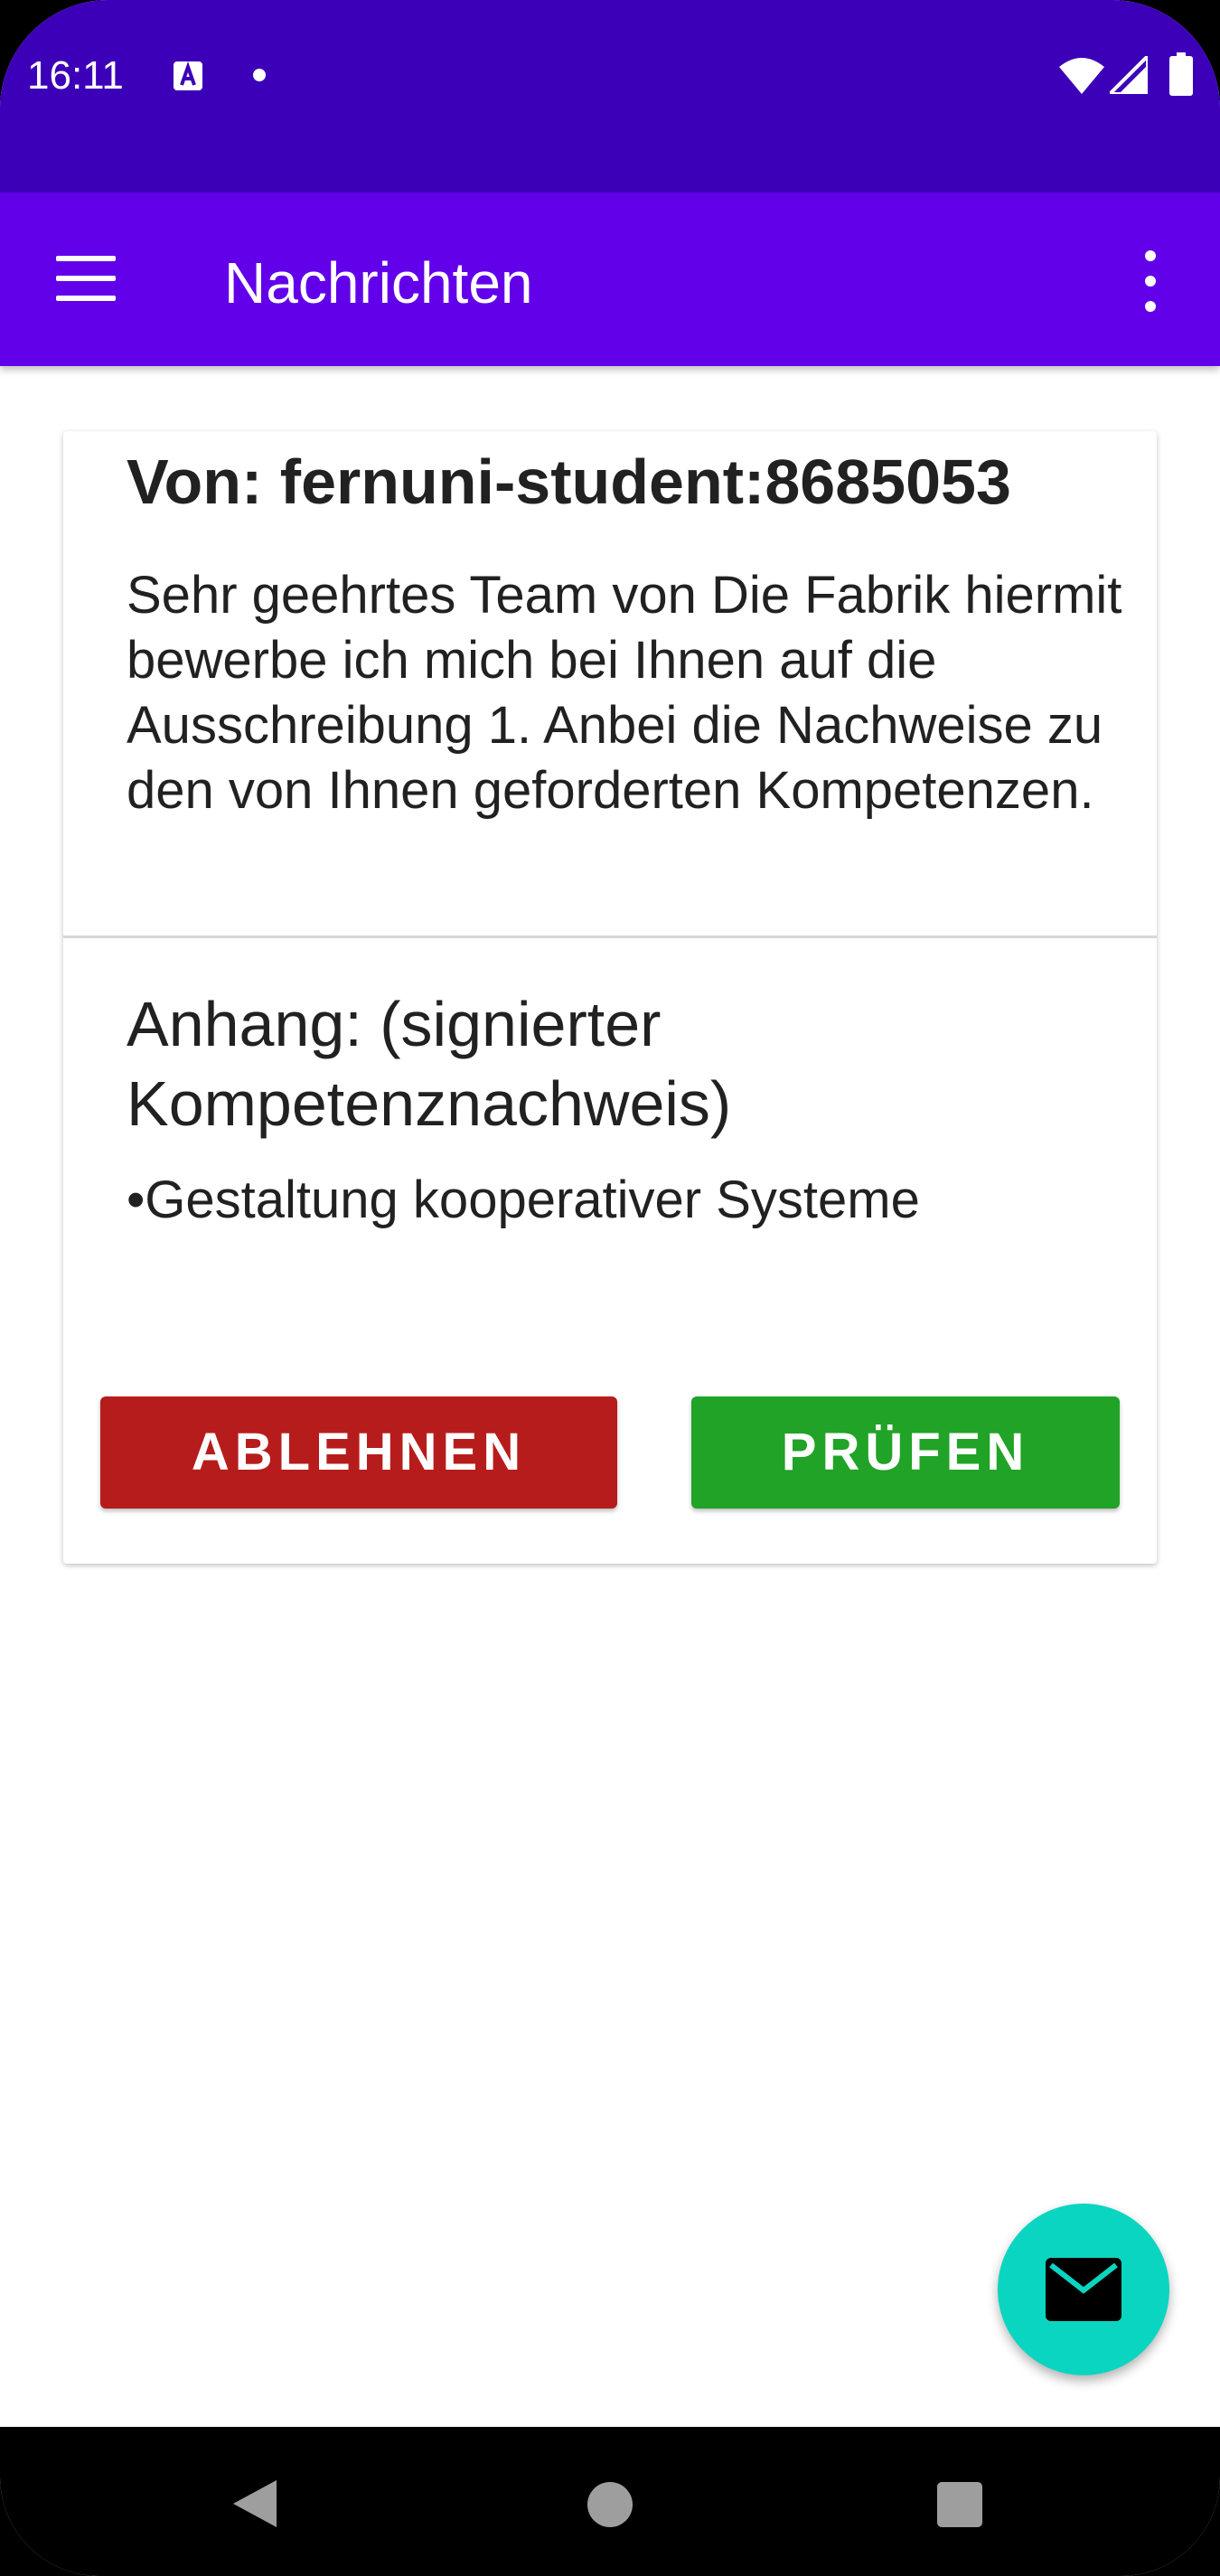 This screenshot has height=2576, width=1220. I want to click on signal-icon, so click(1129, 75).